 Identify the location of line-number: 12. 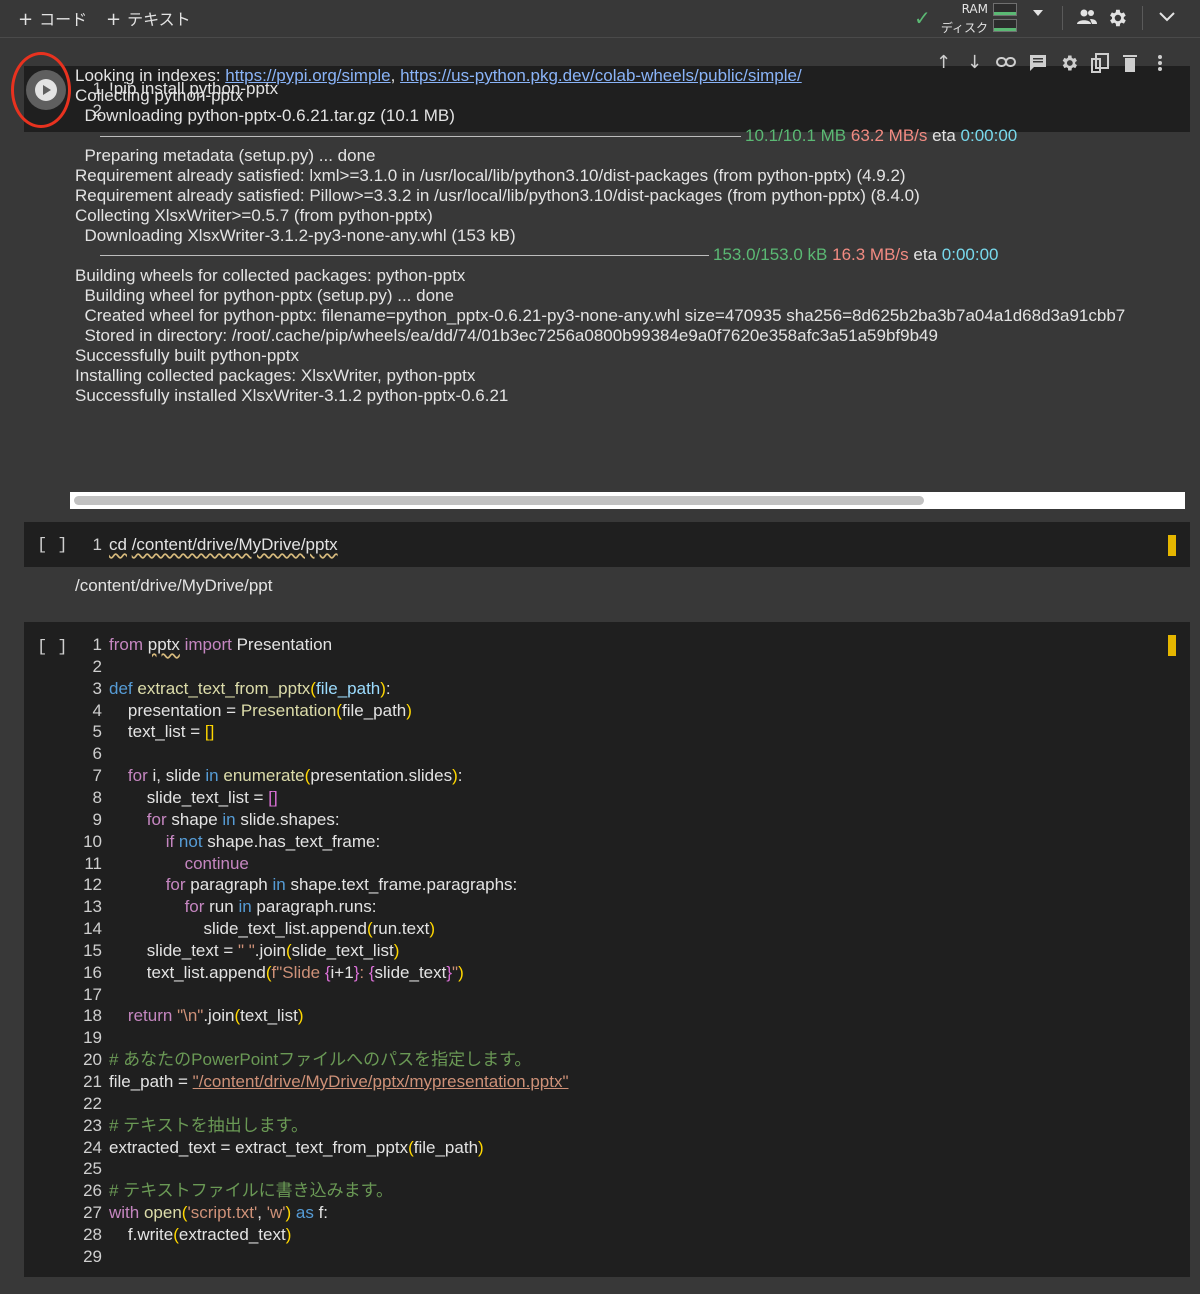
(92, 885).